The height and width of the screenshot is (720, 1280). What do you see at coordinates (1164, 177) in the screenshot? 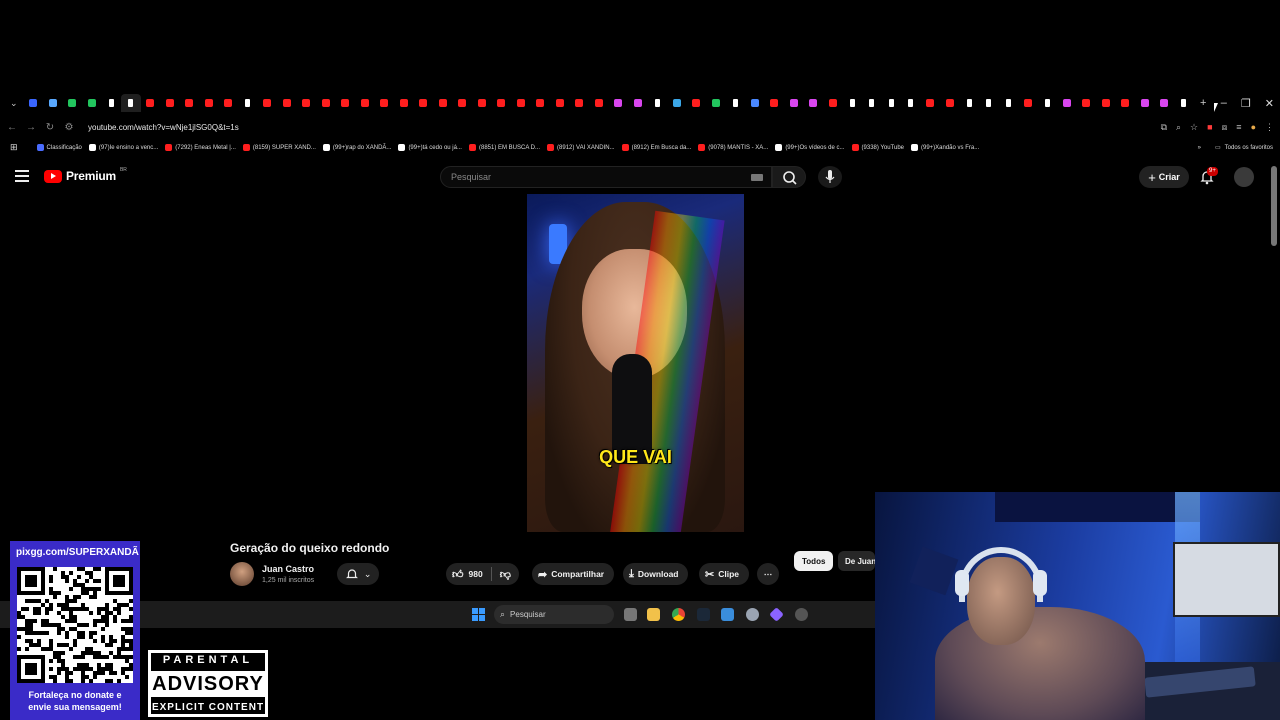
I see `create-button: + Criar` at bounding box center [1164, 177].